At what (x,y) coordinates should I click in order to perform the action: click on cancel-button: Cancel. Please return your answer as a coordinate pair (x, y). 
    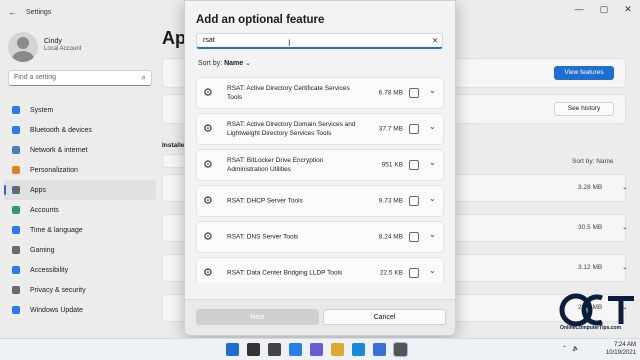
    Looking at the image, I should click on (384, 317).